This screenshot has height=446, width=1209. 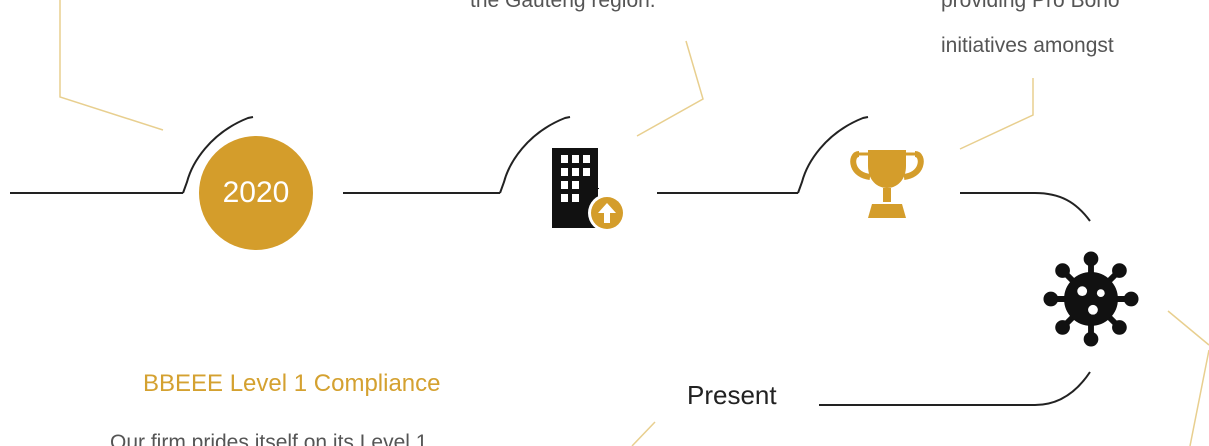 I want to click on text-fragment-pride: Our firm prides itself on its Level 1, so click(x=269, y=438).